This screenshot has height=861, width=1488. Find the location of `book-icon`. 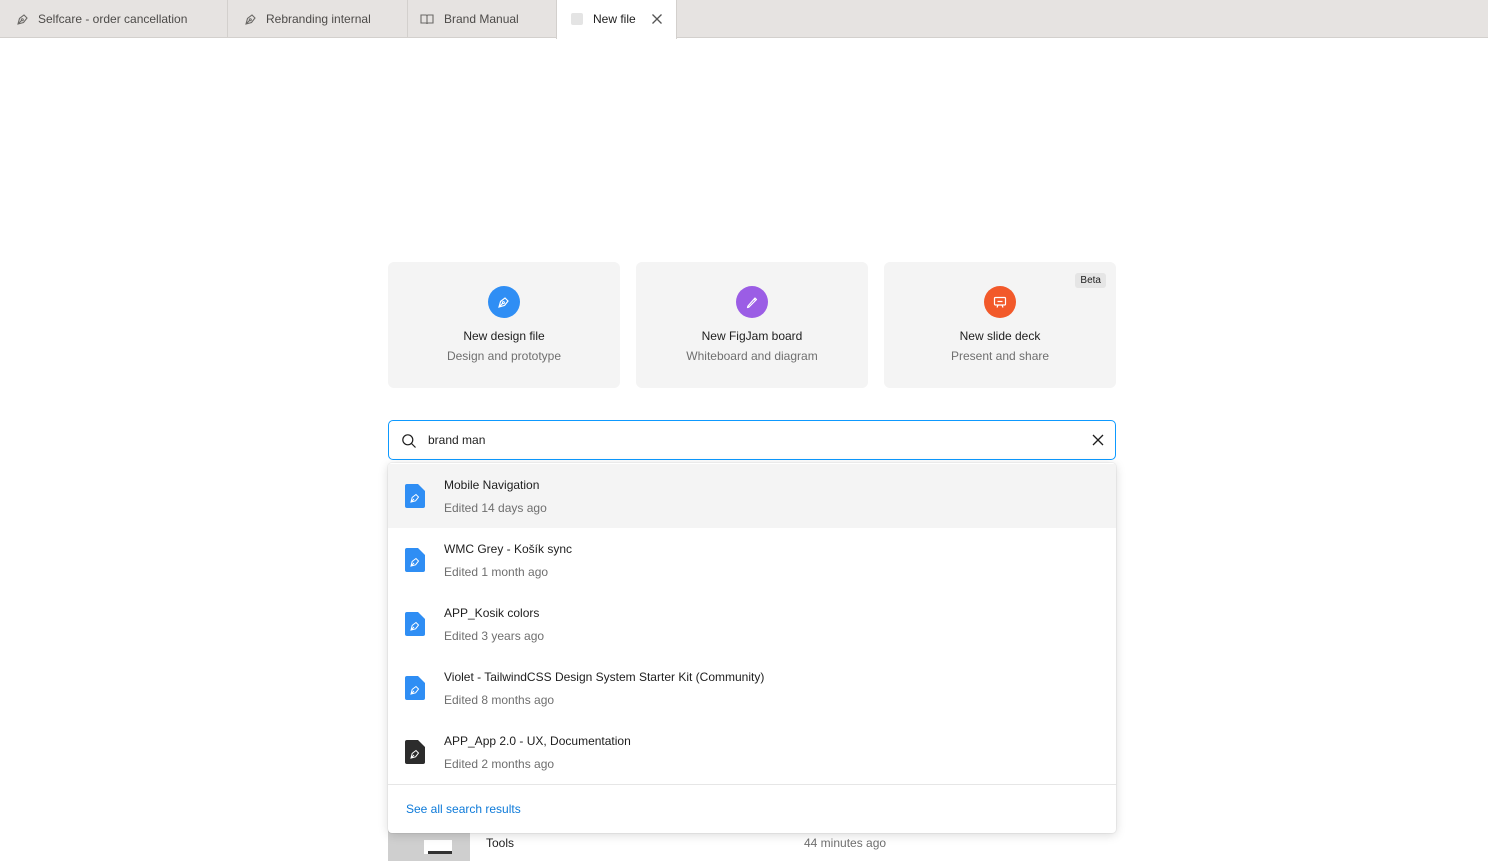

book-icon is located at coordinates (427, 19).